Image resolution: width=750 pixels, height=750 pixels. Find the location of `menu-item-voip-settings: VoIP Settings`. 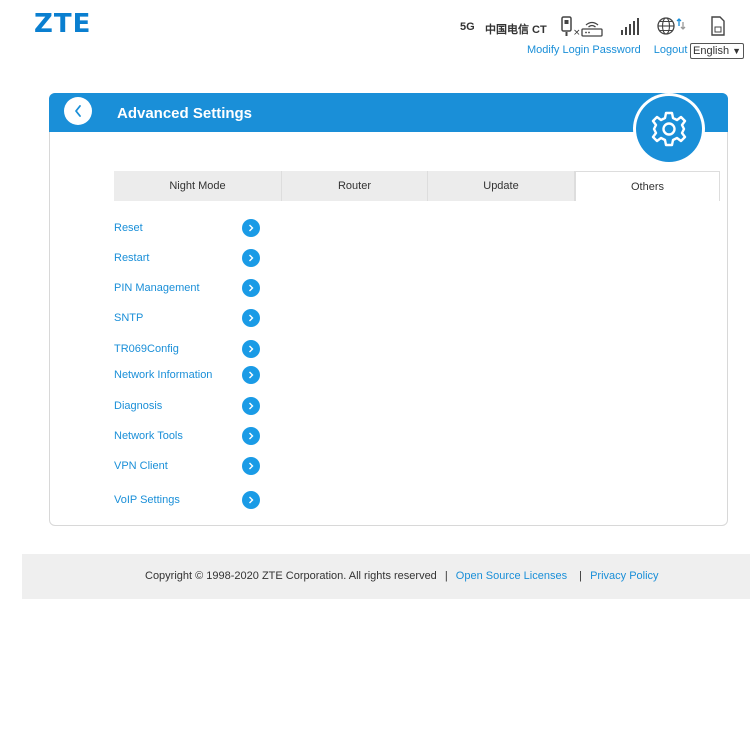

menu-item-voip-settings: VoIP Settings is located at coordinates (189, 501).